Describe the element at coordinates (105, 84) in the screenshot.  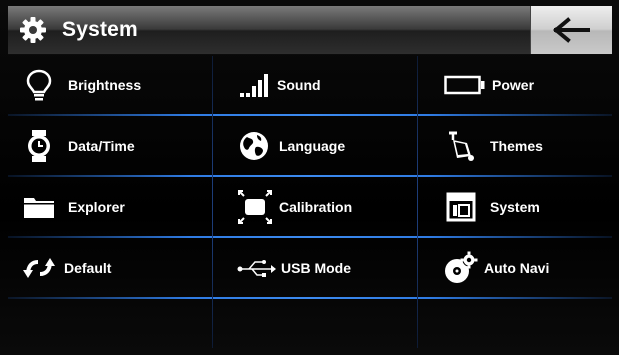
I see `menu-item-label: Brightness` at that location.